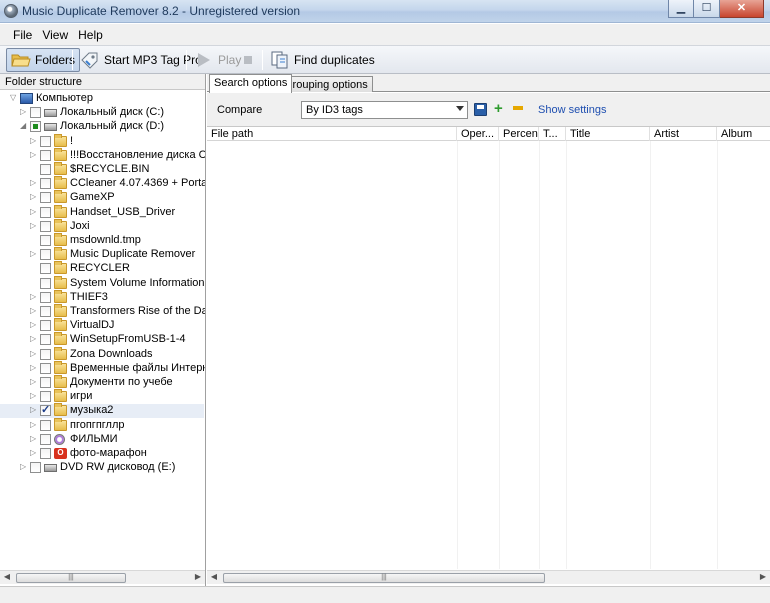 This screenshot has width=770, height=603. What do you see at coordinates (102, 268) in the screenshot?
I see `tree-item: RECYCLER` at bounding box center [102, 268].